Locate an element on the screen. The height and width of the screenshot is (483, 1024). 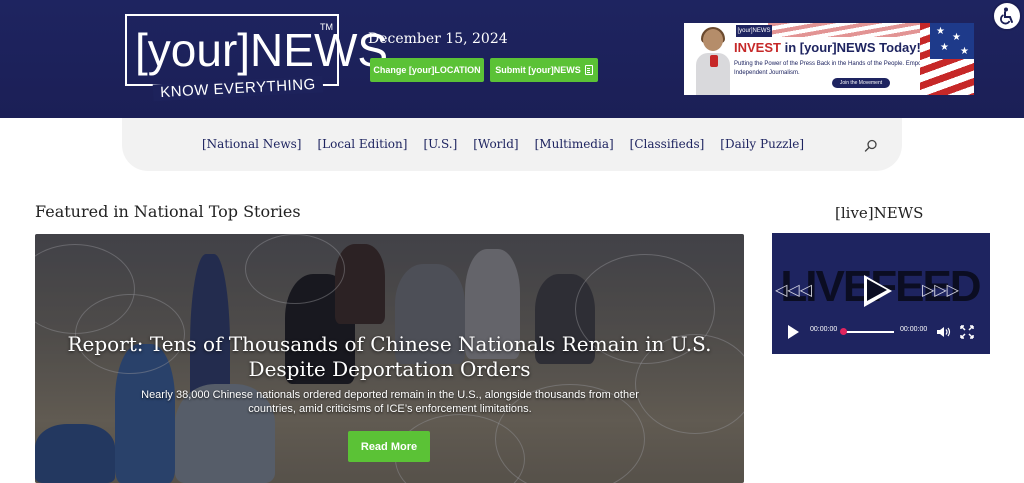
change-location-button: Change [your]LOCATION is located at coordinates (427, 70).